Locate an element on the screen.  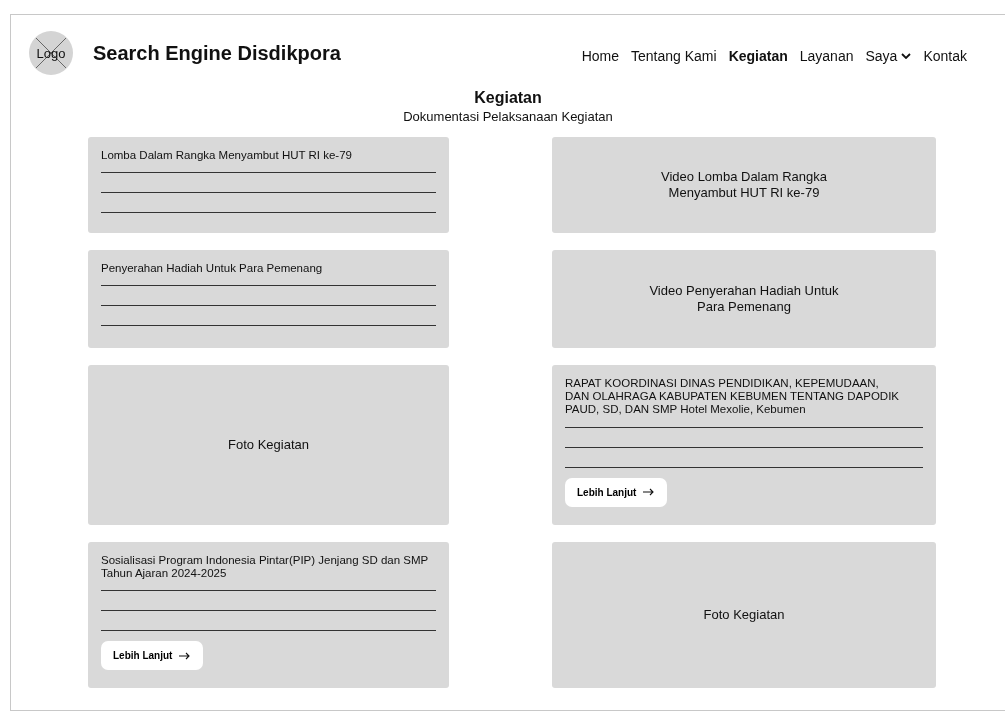
nav-link: Kegiatan is located at coordinates (758, 56).